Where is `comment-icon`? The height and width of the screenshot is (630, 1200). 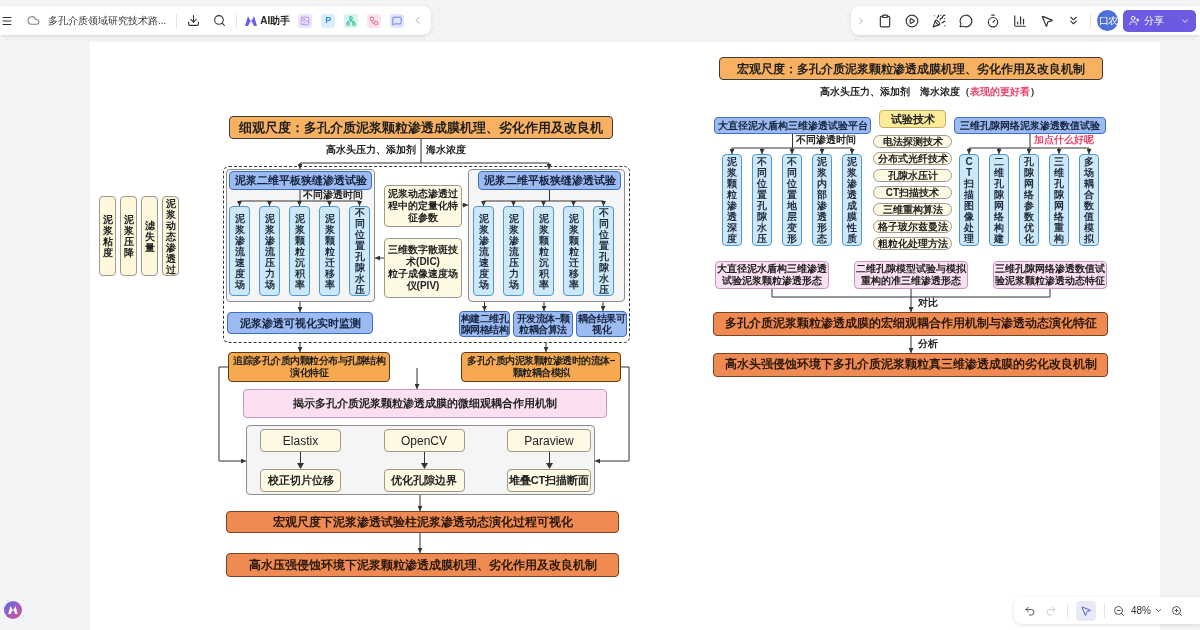
comment-icon is located at coordinates (966, 20).